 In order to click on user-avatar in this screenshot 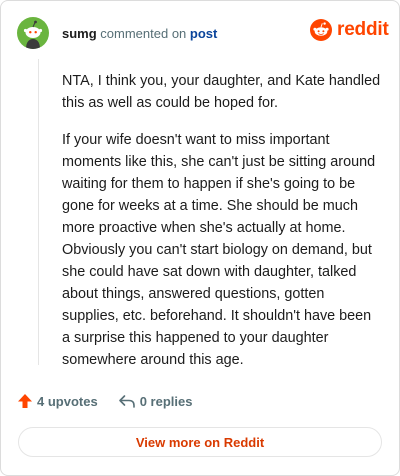, I will do `click(33, 33)`.